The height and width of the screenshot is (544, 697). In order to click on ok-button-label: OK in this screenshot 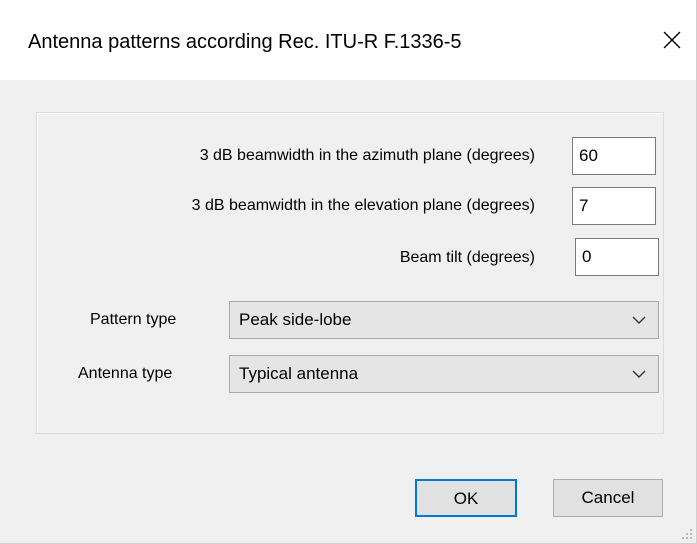, I will do `click(466, 498)`.